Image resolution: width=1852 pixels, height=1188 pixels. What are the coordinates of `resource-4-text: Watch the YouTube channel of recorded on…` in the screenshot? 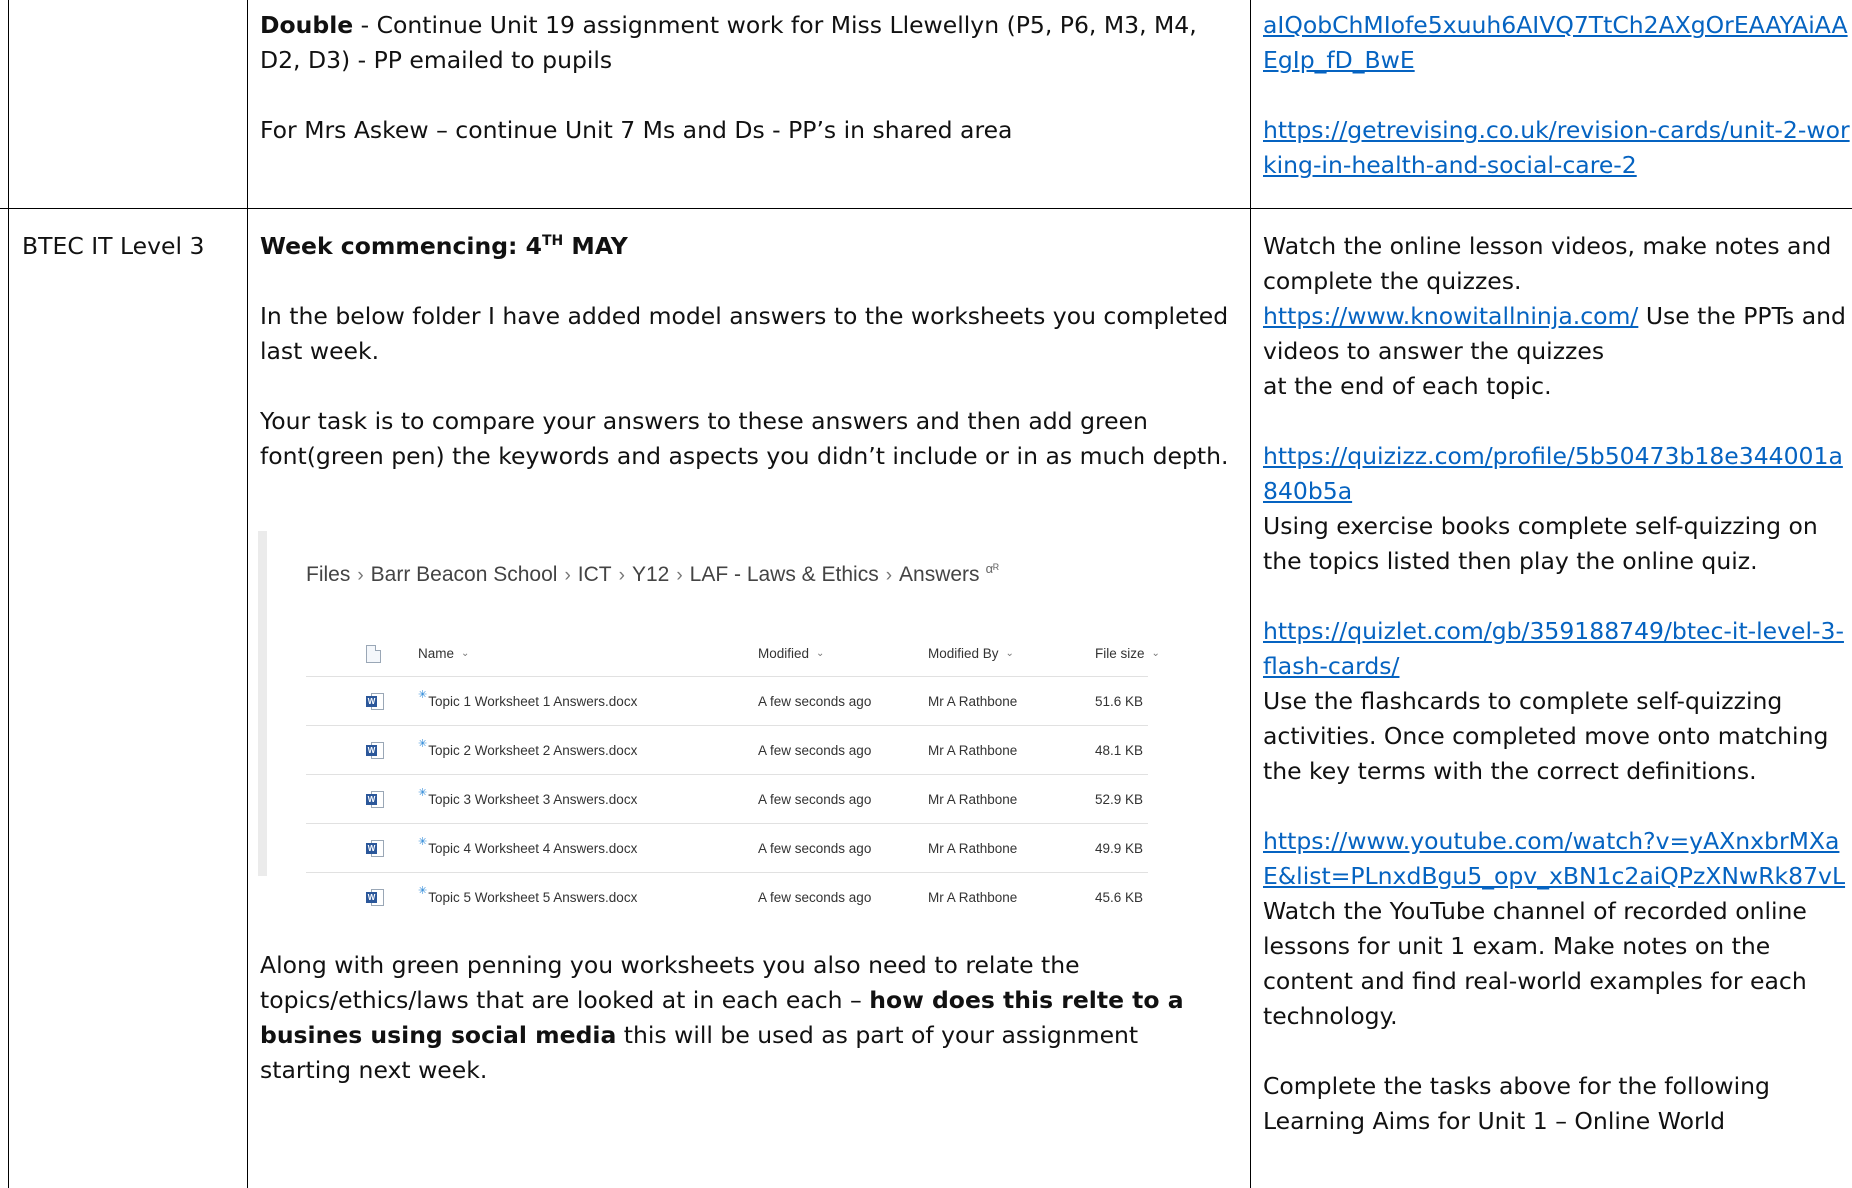 It's located at (1535, 963).